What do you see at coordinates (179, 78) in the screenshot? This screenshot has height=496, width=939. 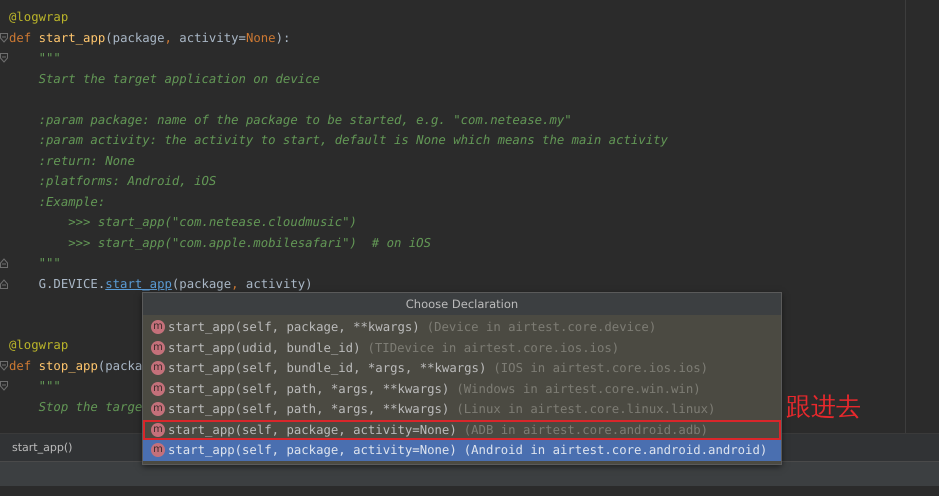 I see `code-line: Start the target application on device` at bounding box center [179, 78].